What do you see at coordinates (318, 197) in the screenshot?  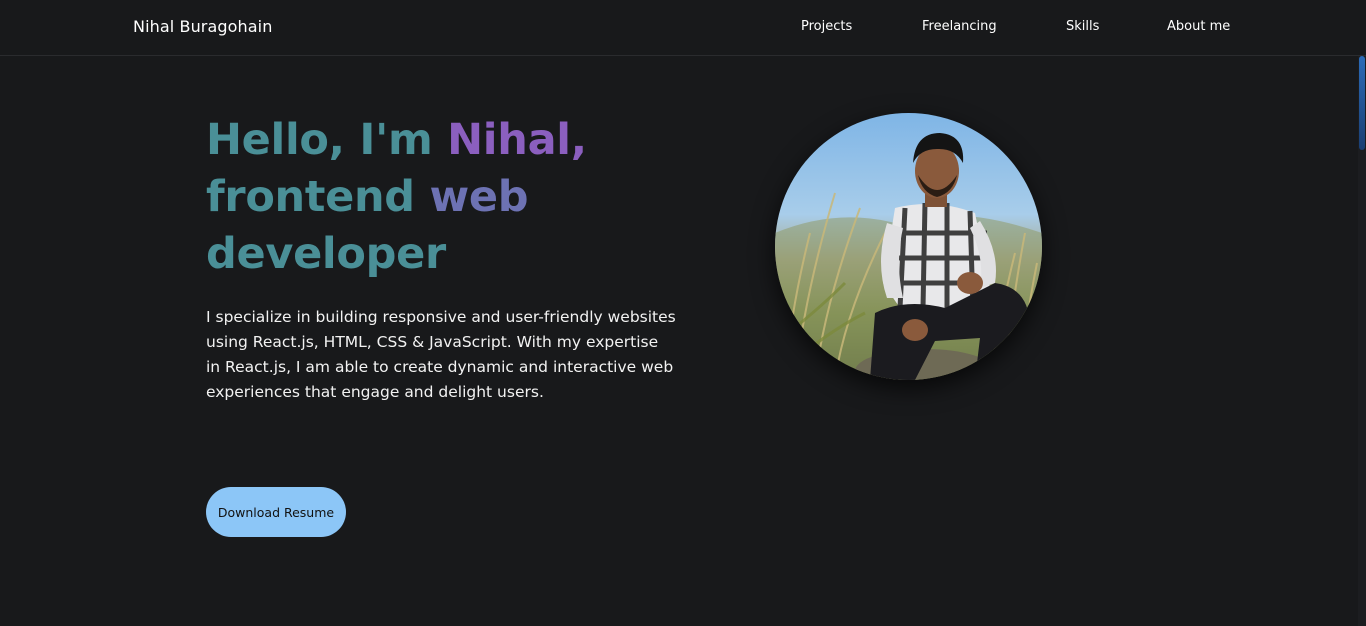 I see `hero-heading-part: frontend` at bounding box center [318, 197].